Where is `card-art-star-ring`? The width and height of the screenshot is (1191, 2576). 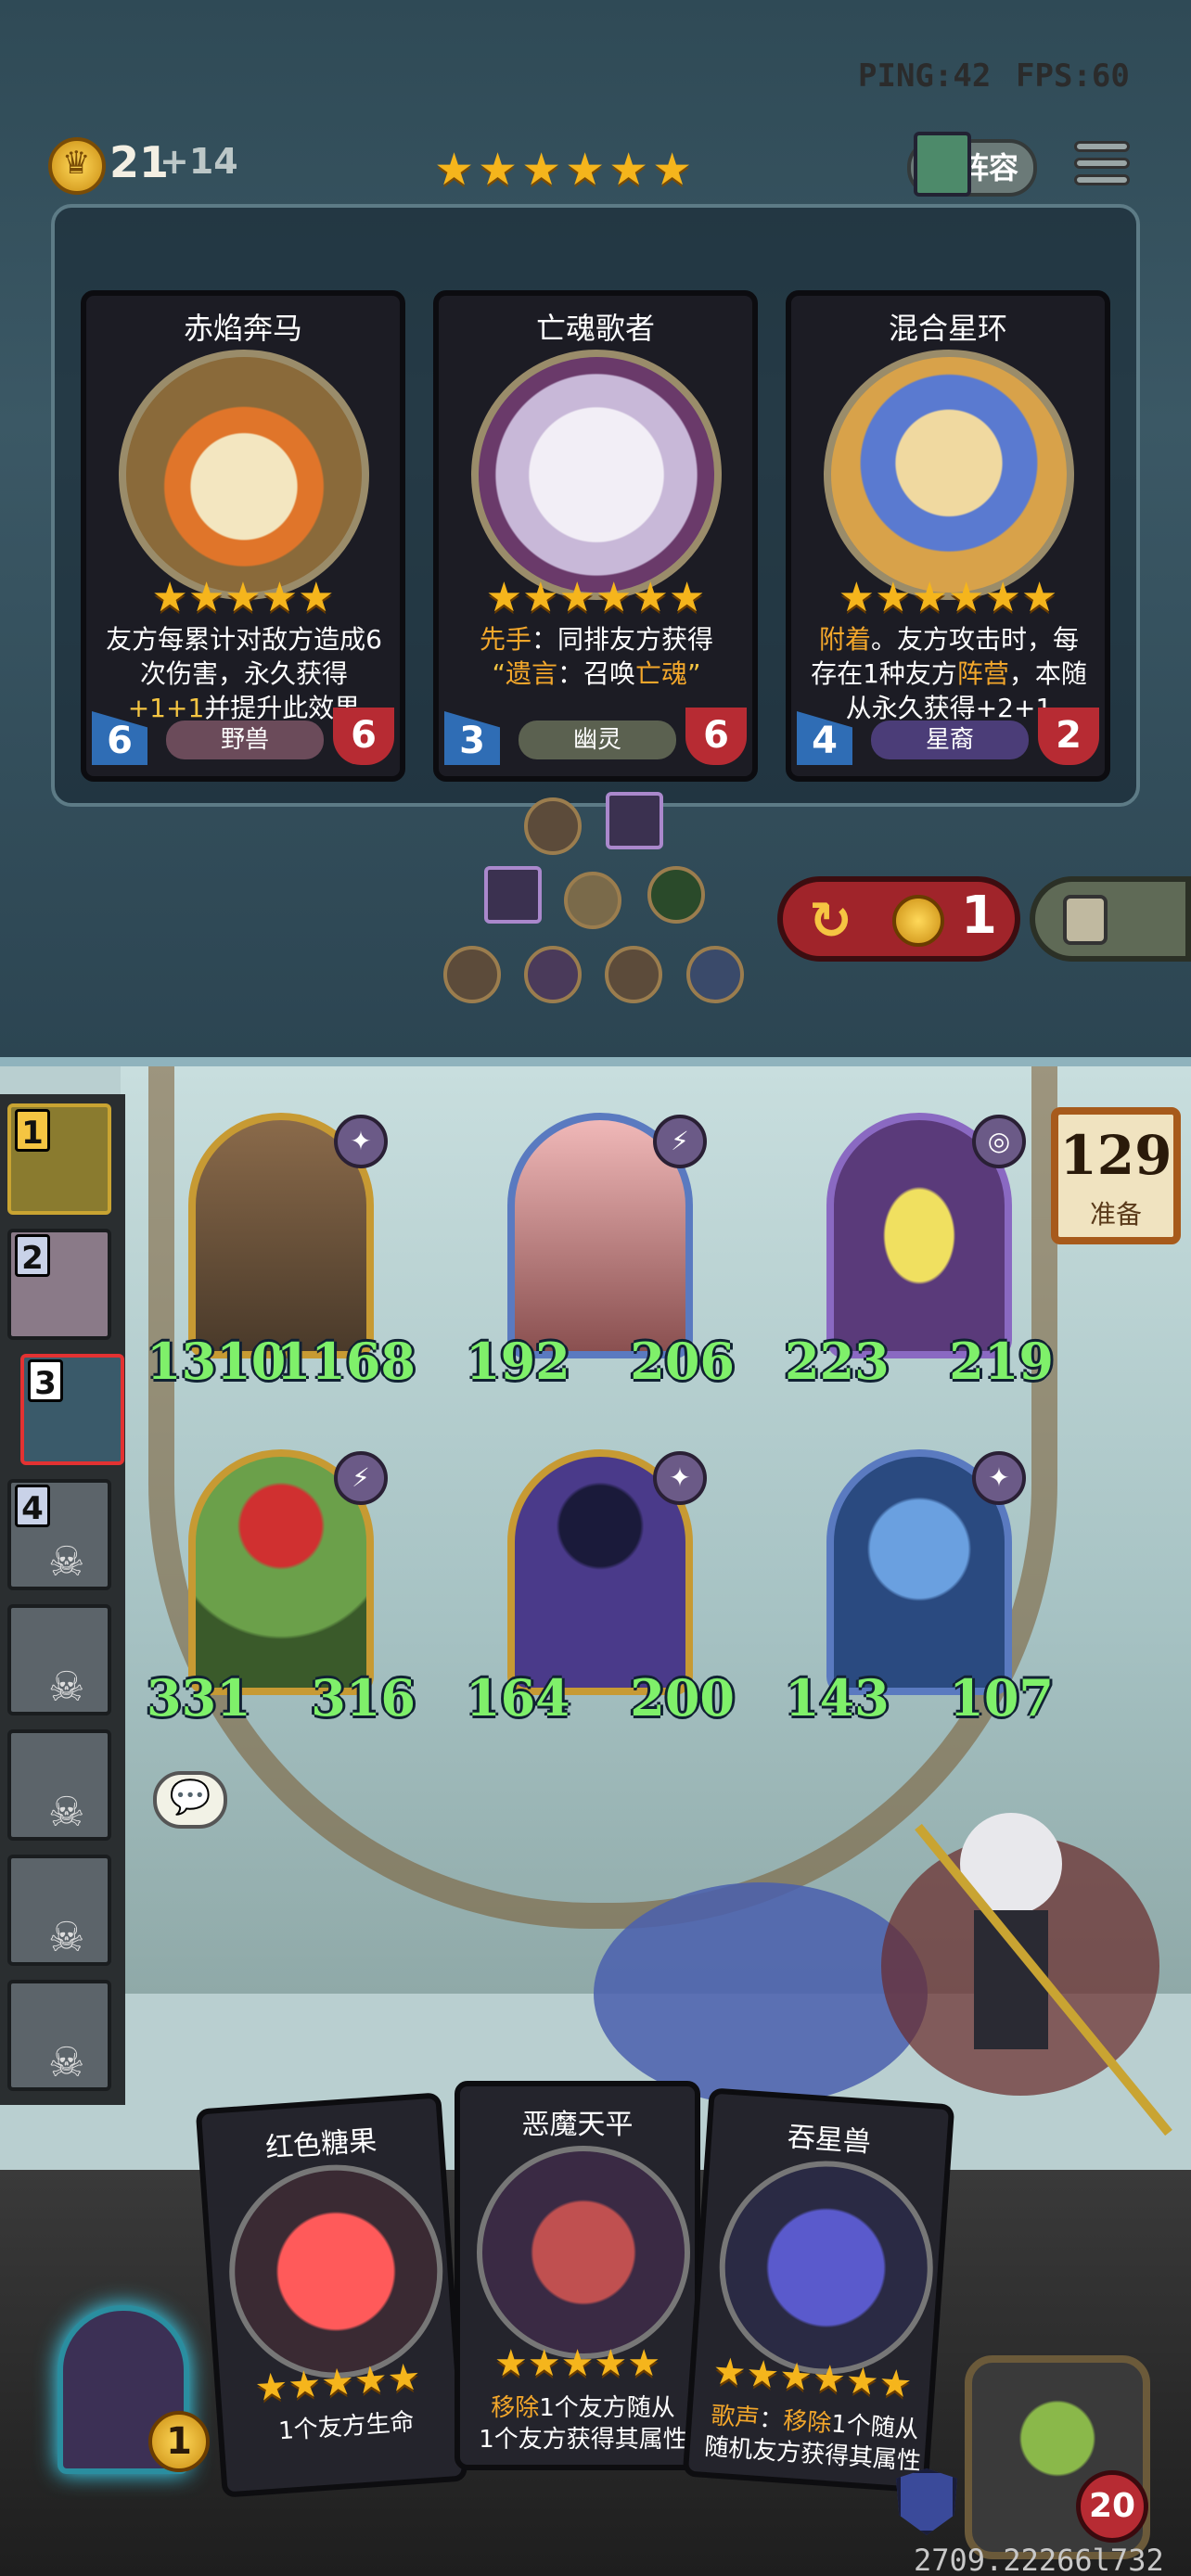
card-art-star-ring is located at coordinates (949, 475).